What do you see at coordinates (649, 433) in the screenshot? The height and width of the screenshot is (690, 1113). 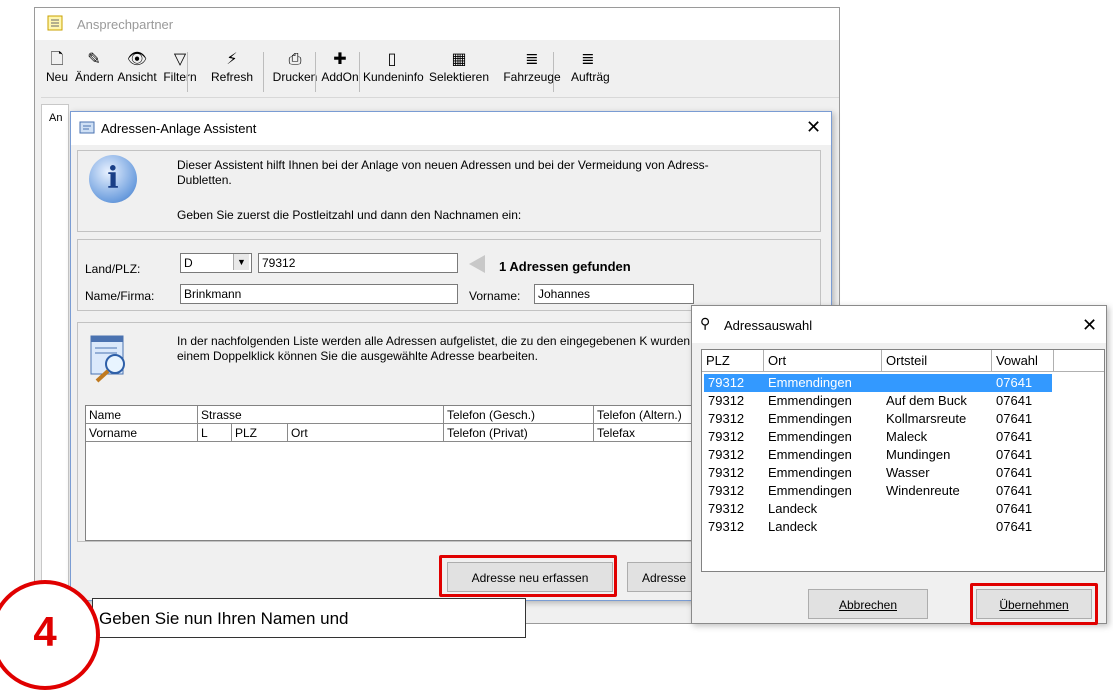 I see `col-header-telefax: Telefax` at bounding box center [649, 433].